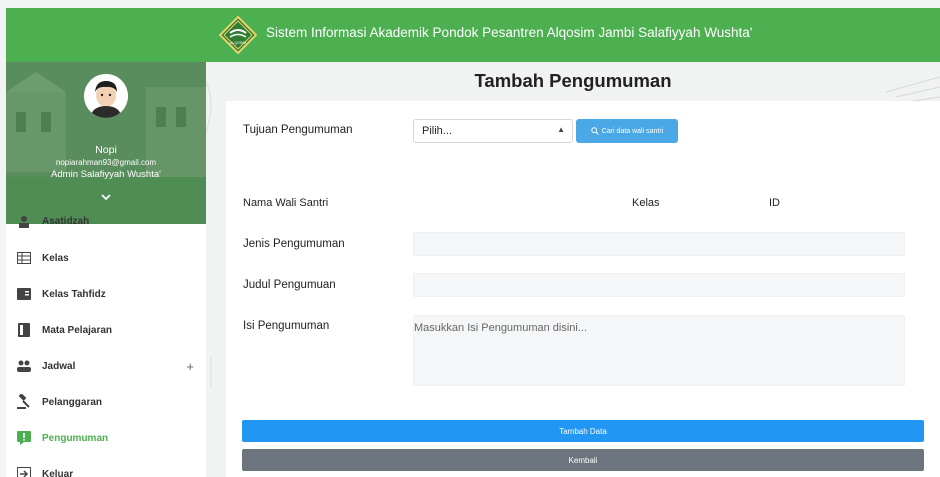  What do you see at coordinates (24, 258) in the screenshot?
I see `building-icon` at bounding box center [24, 258].